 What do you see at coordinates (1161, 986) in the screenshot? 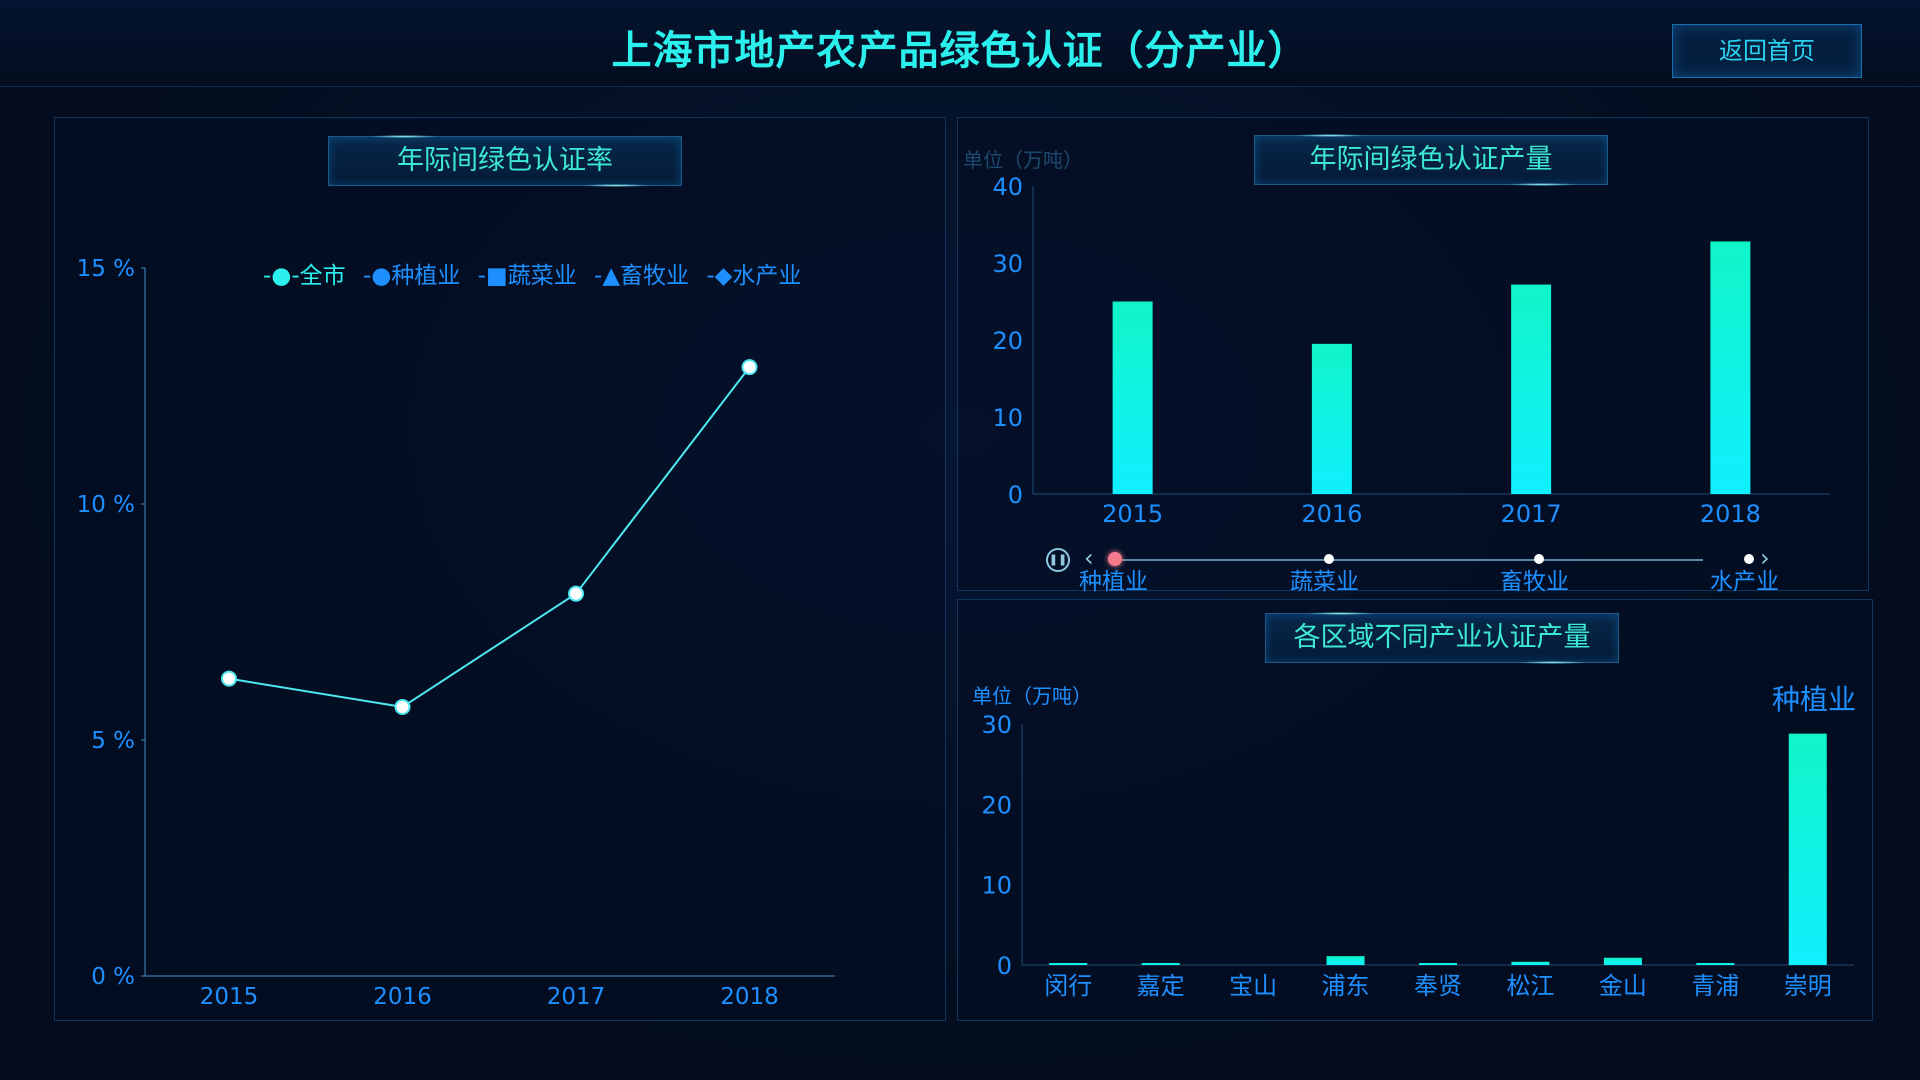
I see `x-tick-label: 嘉定` at bounding box center [1161, 986].